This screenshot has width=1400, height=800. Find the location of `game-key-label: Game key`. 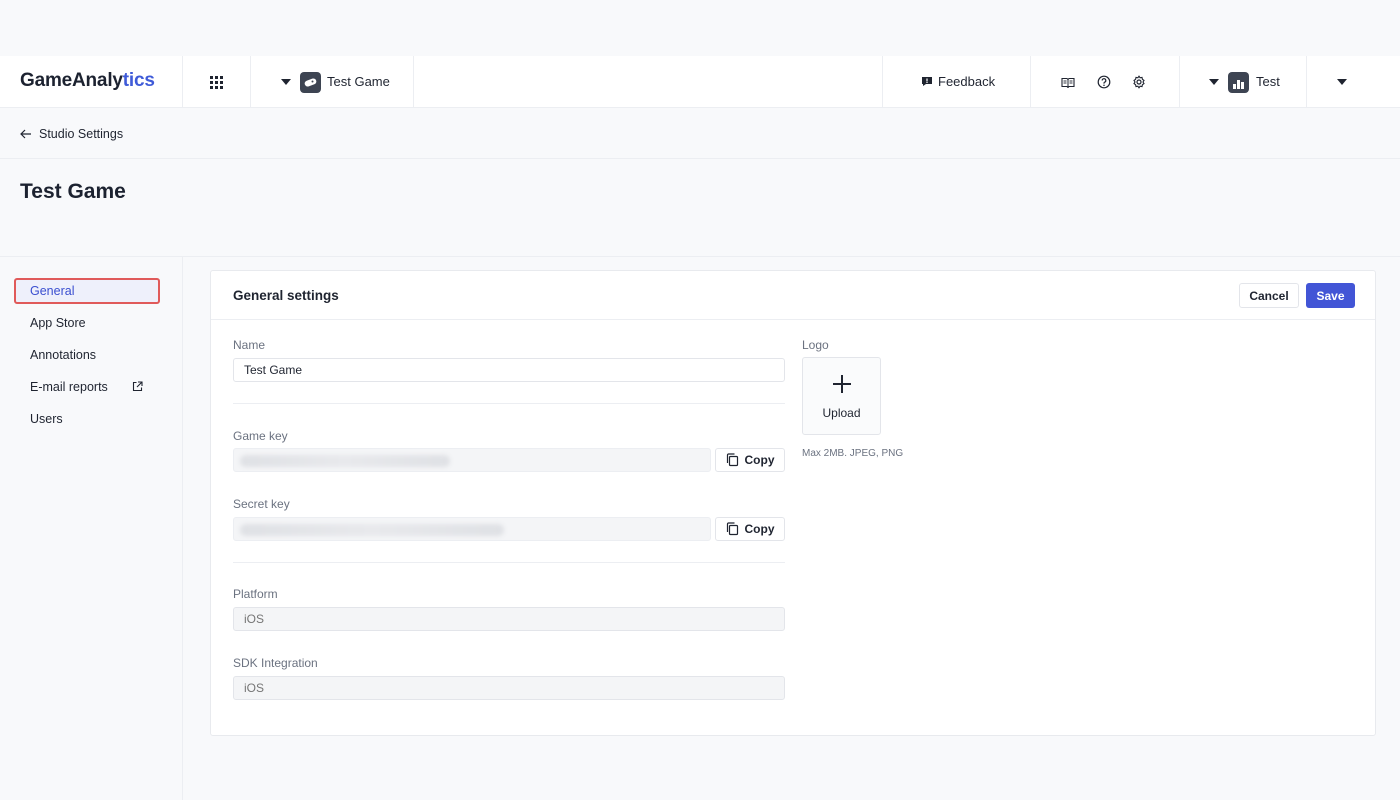

game-key-label: Game key is located at coordinates (260, 436).